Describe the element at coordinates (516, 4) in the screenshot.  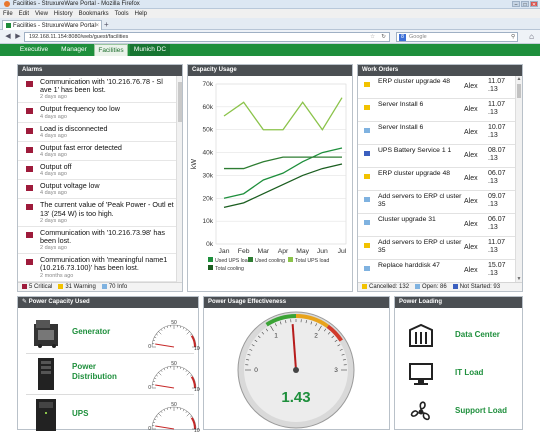
I see `minimize-button: –` at that location.